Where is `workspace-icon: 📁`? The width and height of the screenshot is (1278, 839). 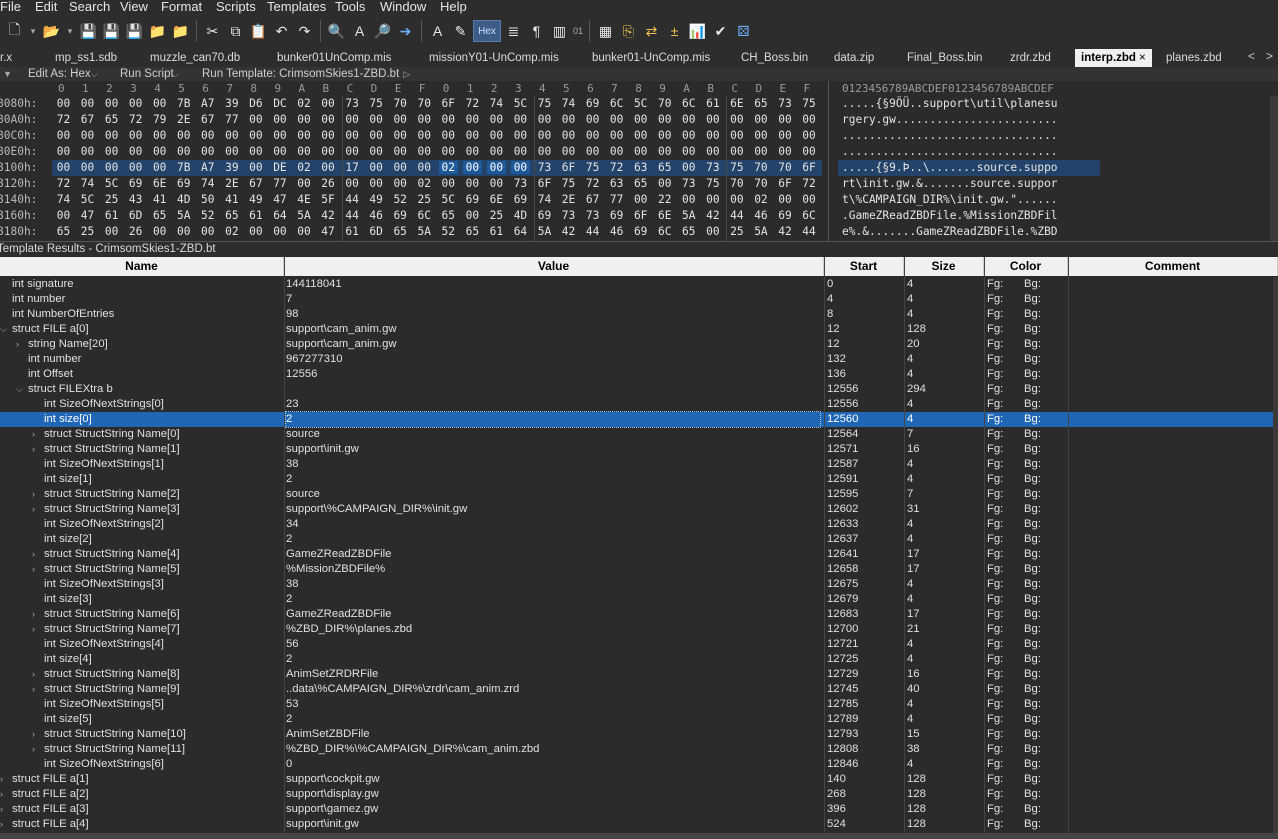
workspace-icon: 📁 is located at coordinates (180, 31).